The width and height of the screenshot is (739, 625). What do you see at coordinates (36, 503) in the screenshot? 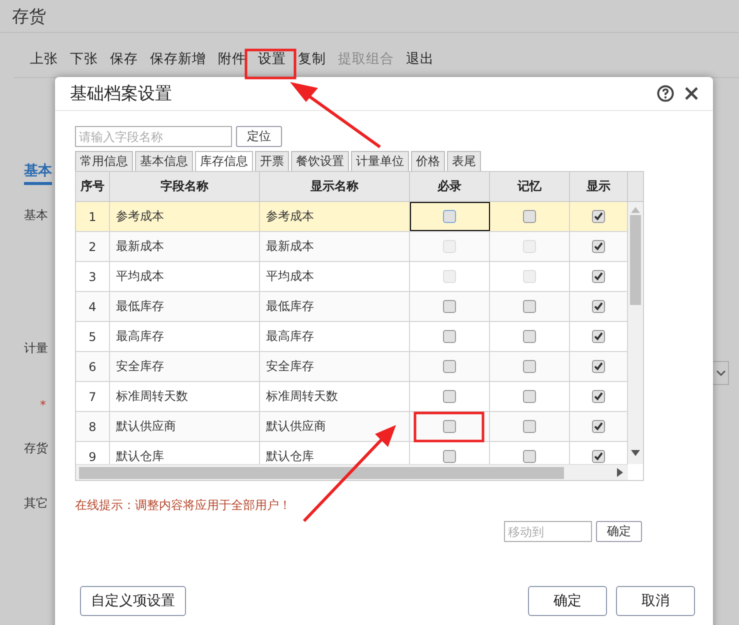
I see `form-label: 其它` at bounding box center [36, 503].